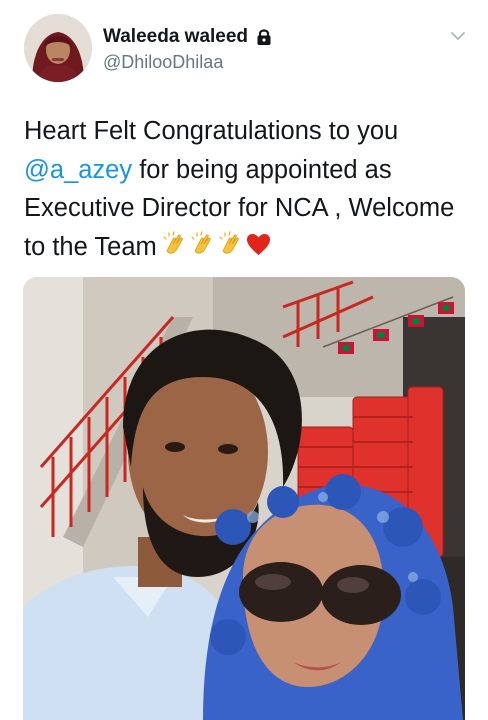 The height and width of the screenshot is (720, 488). What do you see at coordinates (239, 208) in the screenshot?
I see `tweet-line-3: Executive Director for NCA , Welcome` at bounding box center [239, 208].